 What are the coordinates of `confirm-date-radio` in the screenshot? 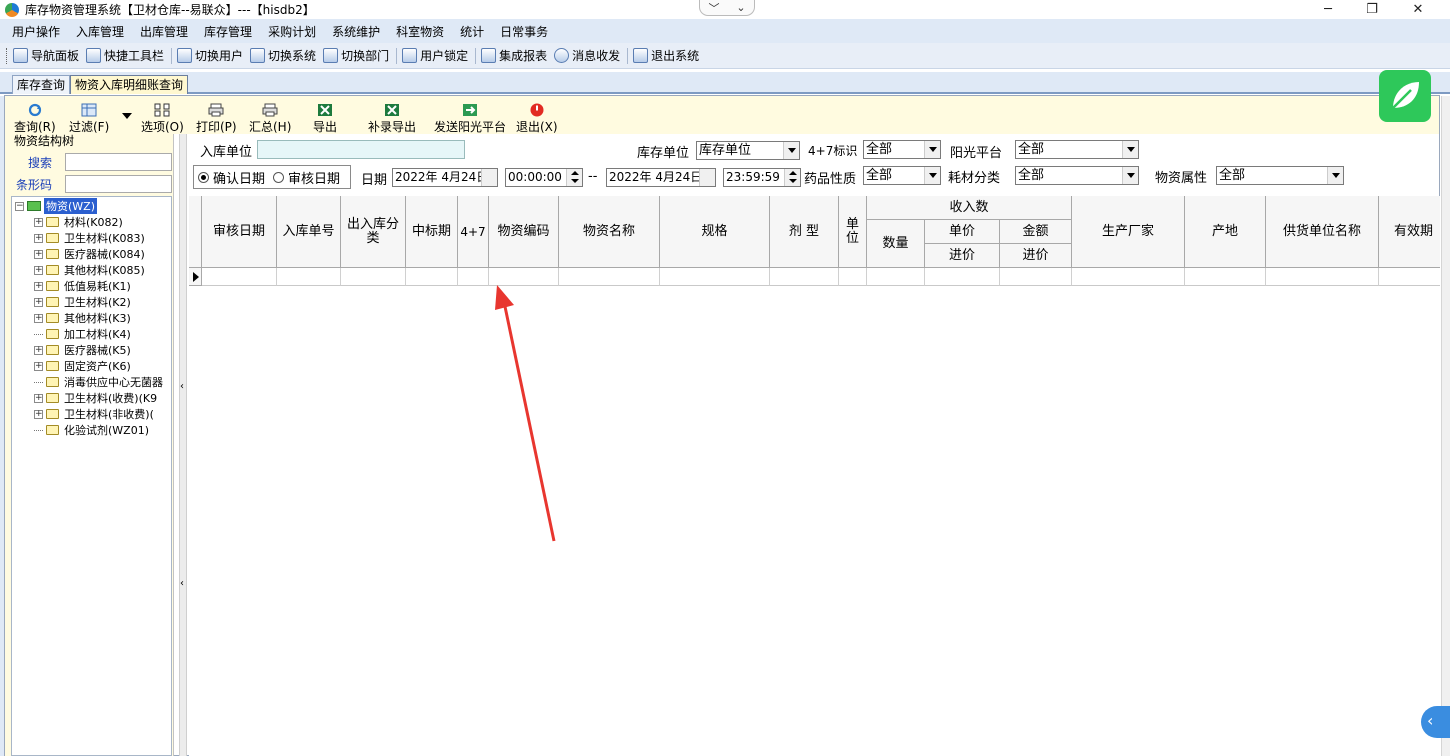 It's located at (203, 177).